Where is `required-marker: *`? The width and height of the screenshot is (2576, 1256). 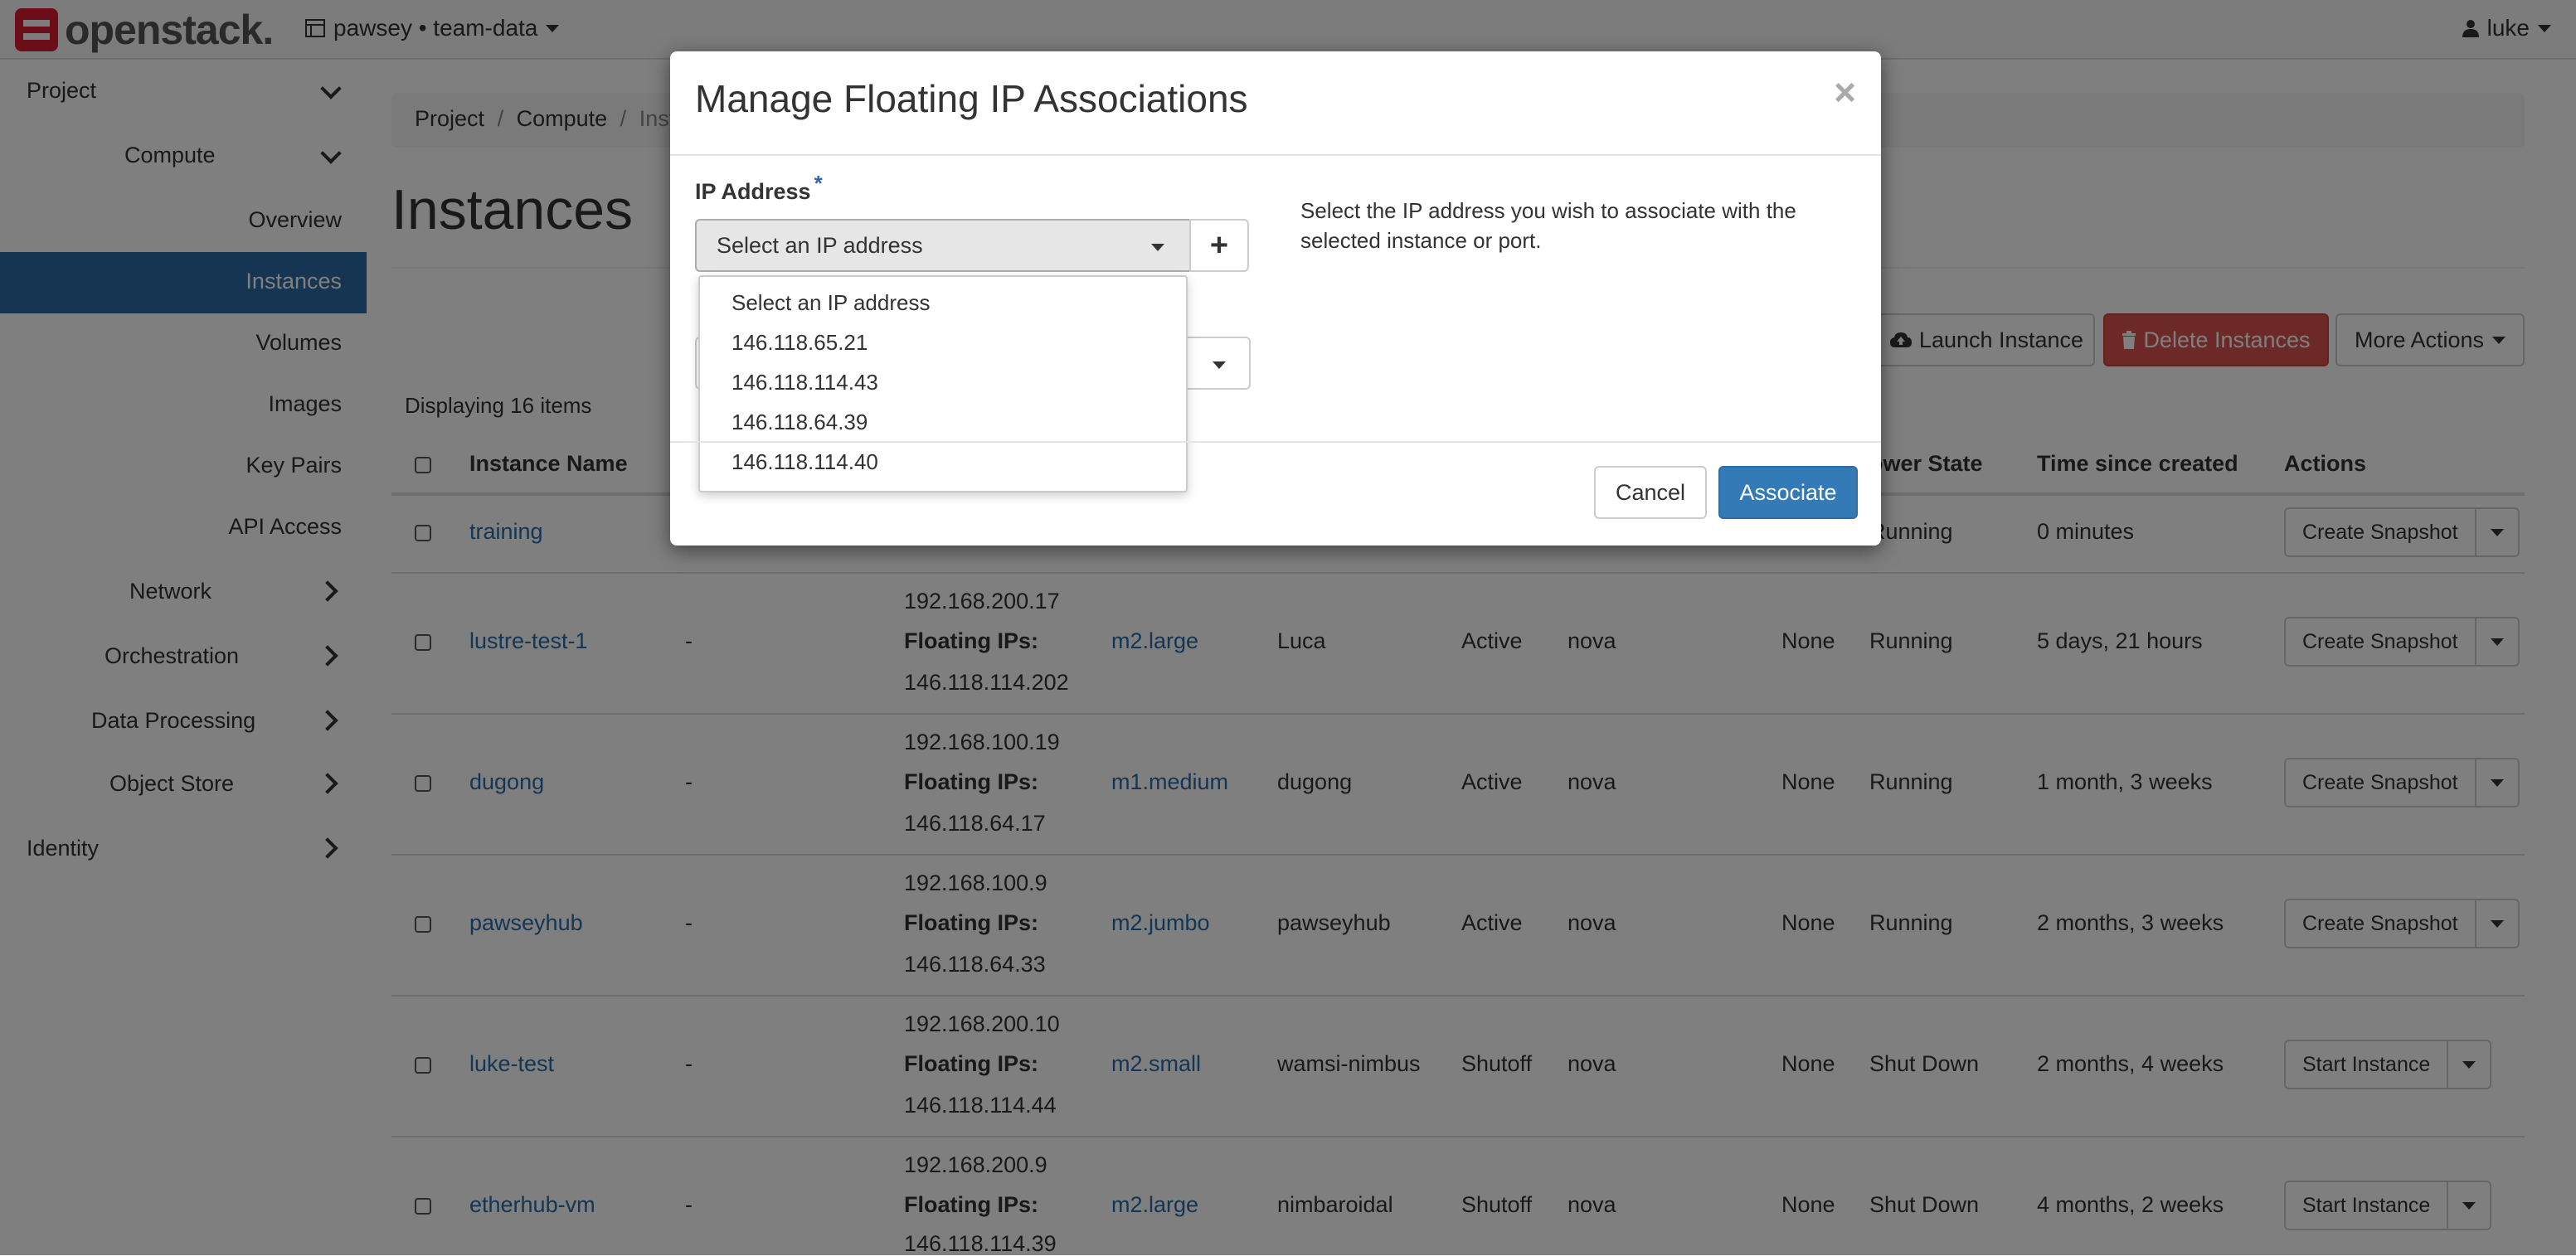 required-marker: * is located at coordinates (819, 183).